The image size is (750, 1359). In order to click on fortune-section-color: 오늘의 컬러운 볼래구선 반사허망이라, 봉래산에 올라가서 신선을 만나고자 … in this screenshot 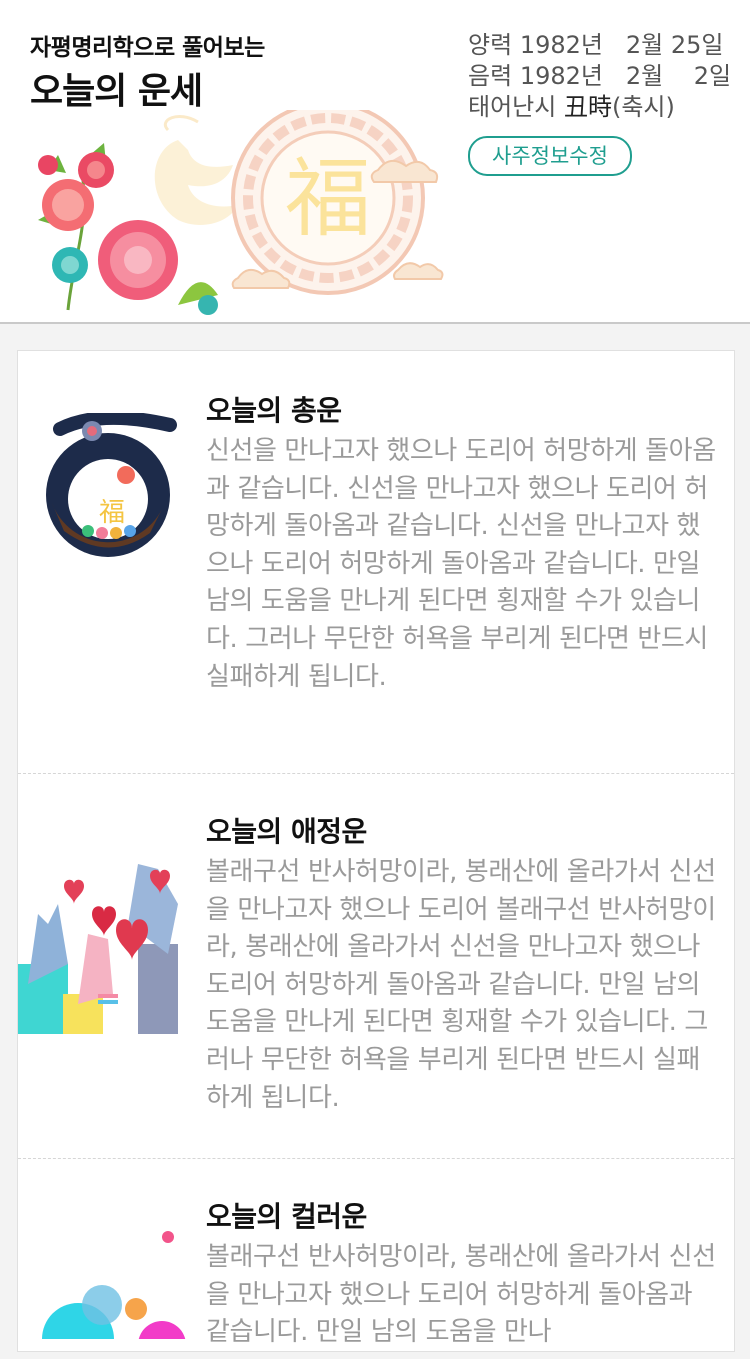, I will do `click(376, 1258)`.